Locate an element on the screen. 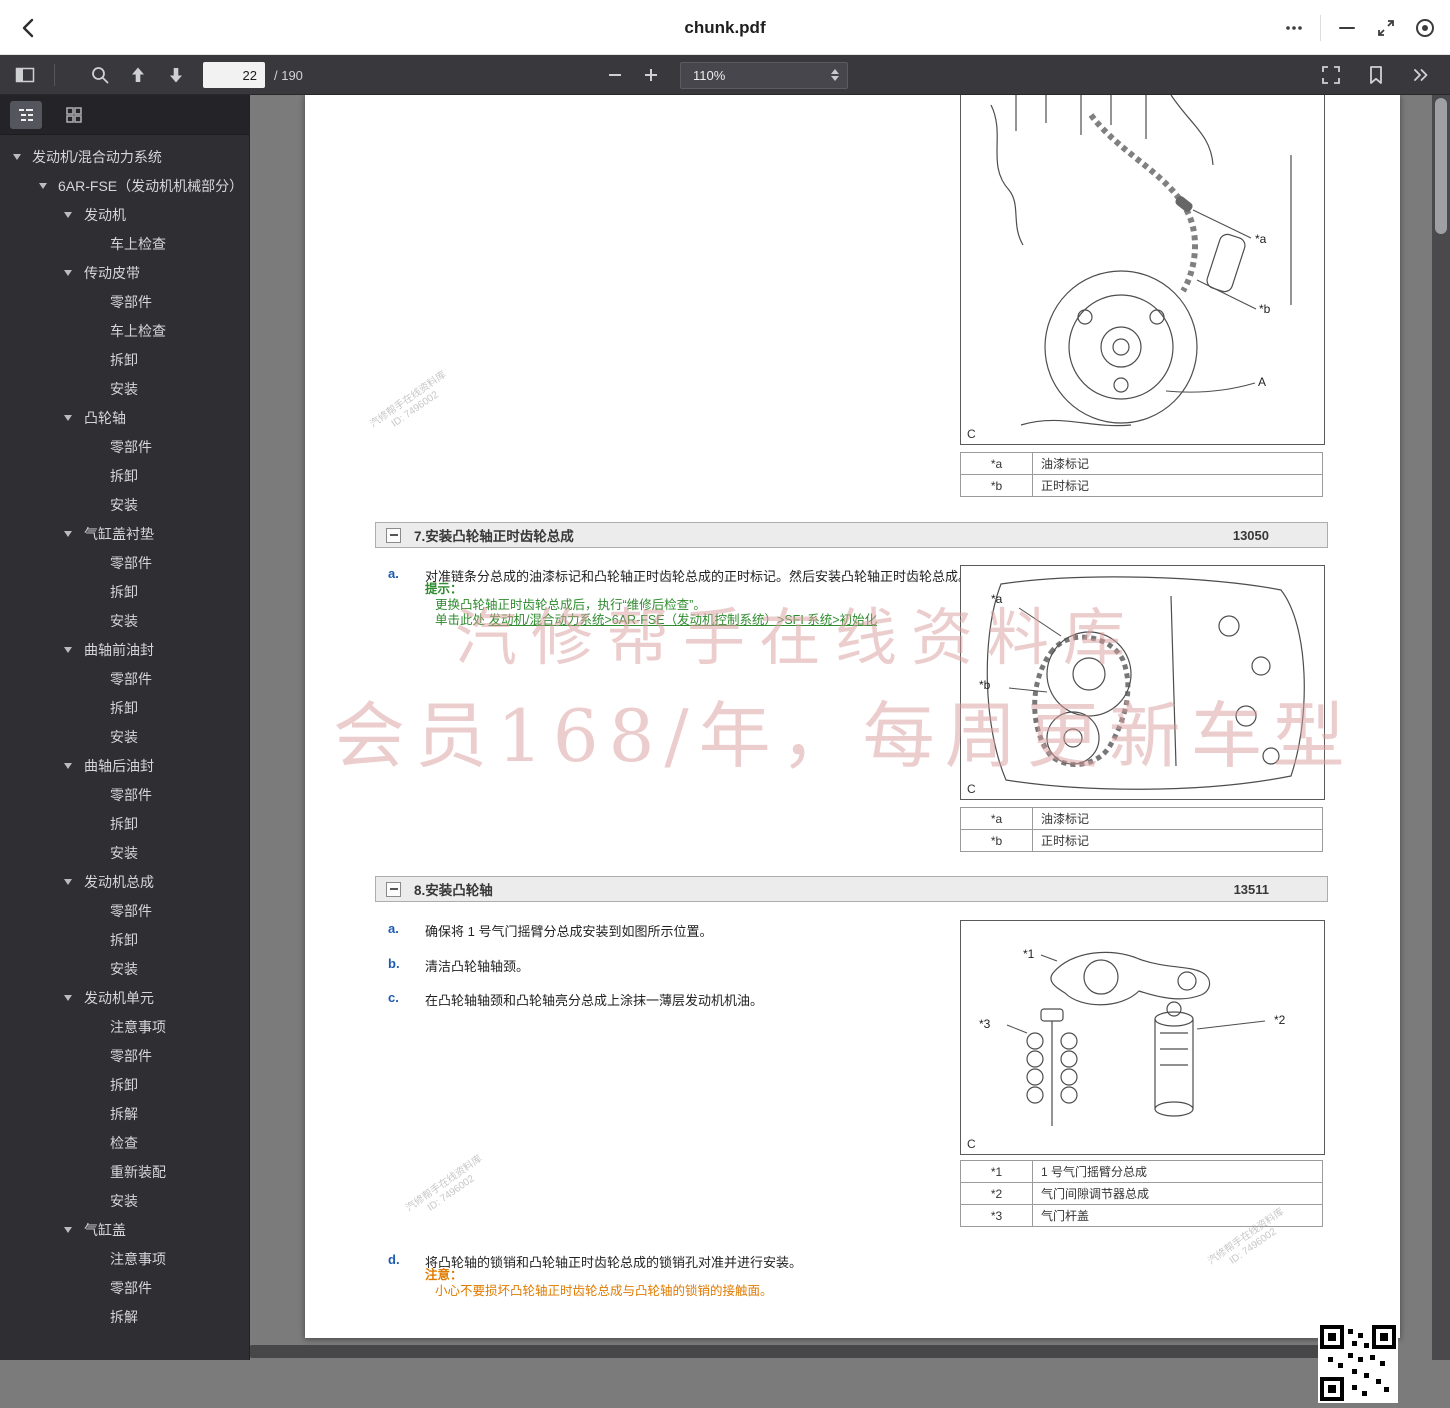 This screenshot has height=1408, width=1450. outline-item: 发动机 is located at coordinates (124, 215).